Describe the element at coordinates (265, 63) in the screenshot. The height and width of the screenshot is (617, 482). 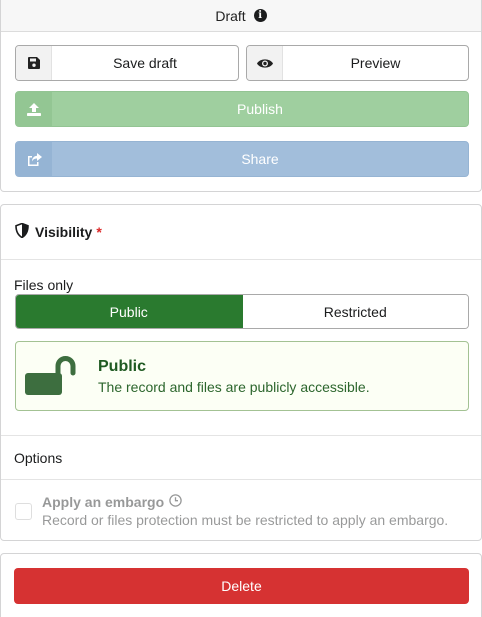
I see `eye-icon` at that location.